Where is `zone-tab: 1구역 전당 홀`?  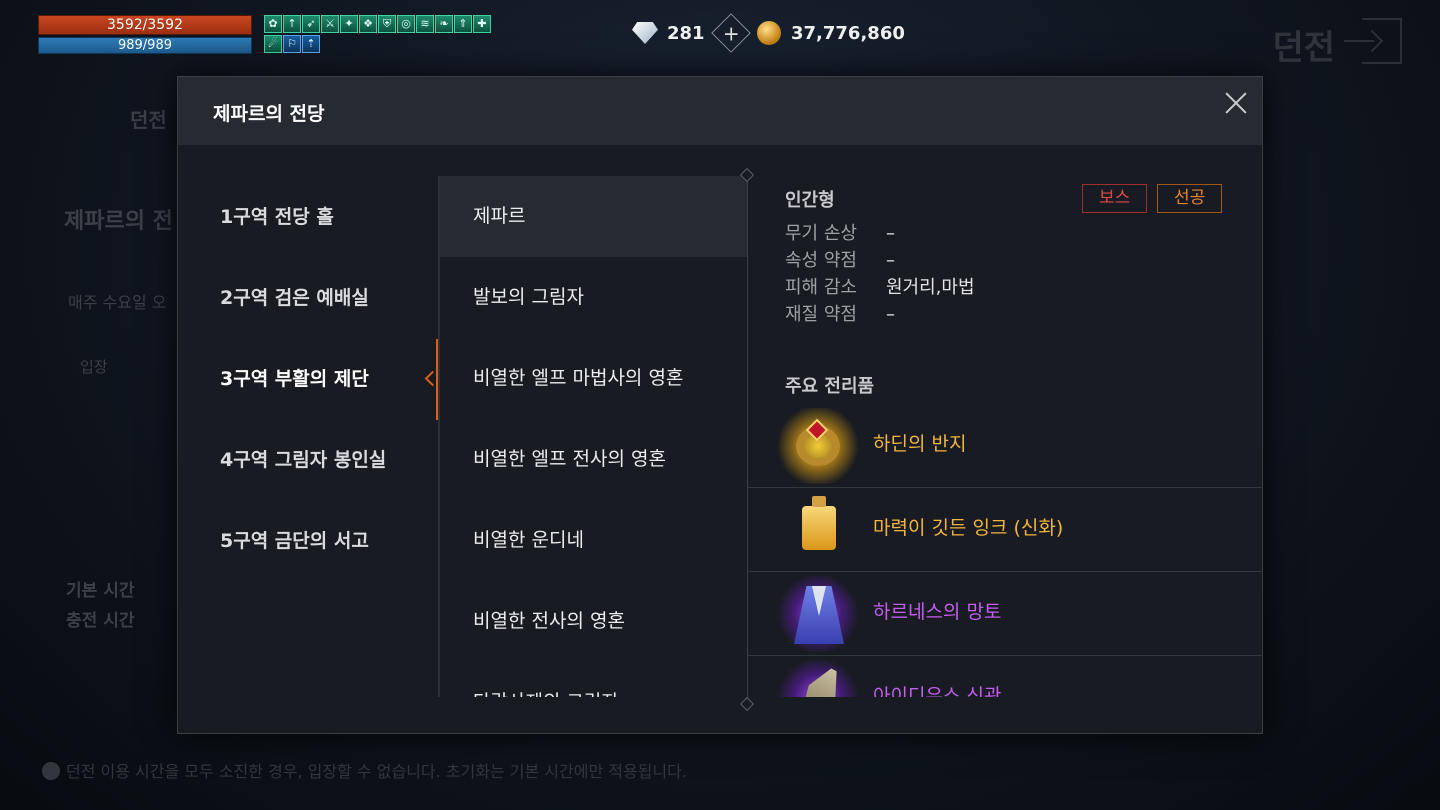
zone-tab: 1구역 전당 홀 is located at coordinates (308, 217).